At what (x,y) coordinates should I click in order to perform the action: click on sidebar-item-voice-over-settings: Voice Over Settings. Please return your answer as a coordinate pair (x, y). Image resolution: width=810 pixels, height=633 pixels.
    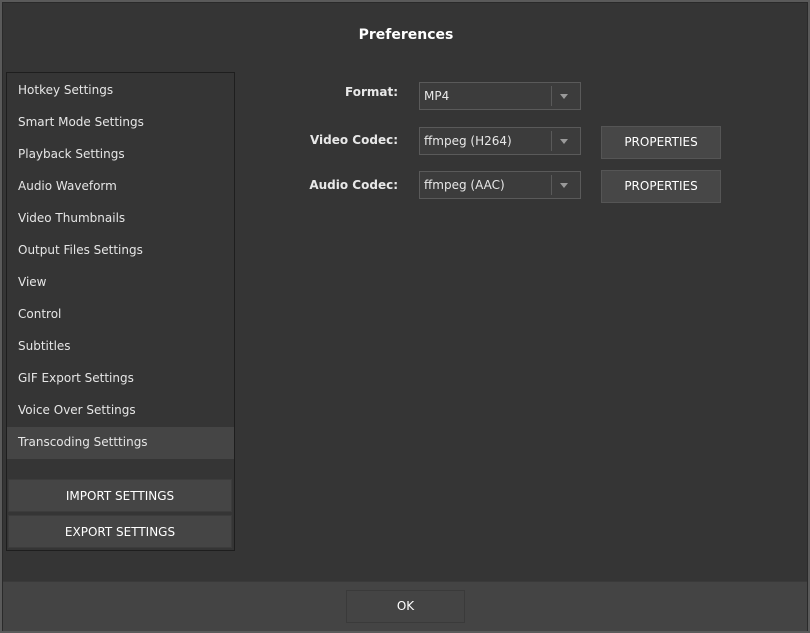
    Looking at the image, I should click on (120, 411).